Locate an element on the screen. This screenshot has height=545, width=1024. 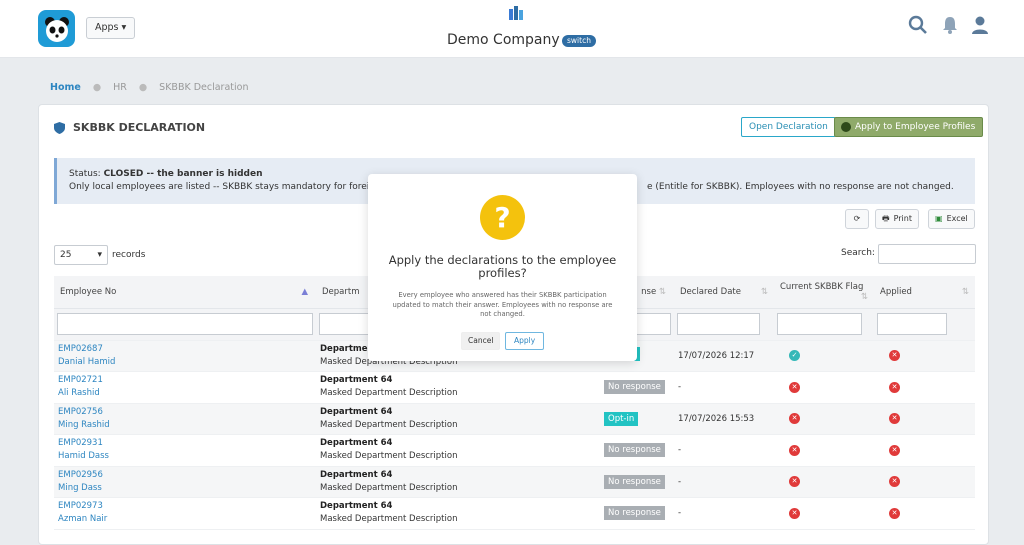
employee-name-link: Azman Nair is located at coordinates (187, 519).